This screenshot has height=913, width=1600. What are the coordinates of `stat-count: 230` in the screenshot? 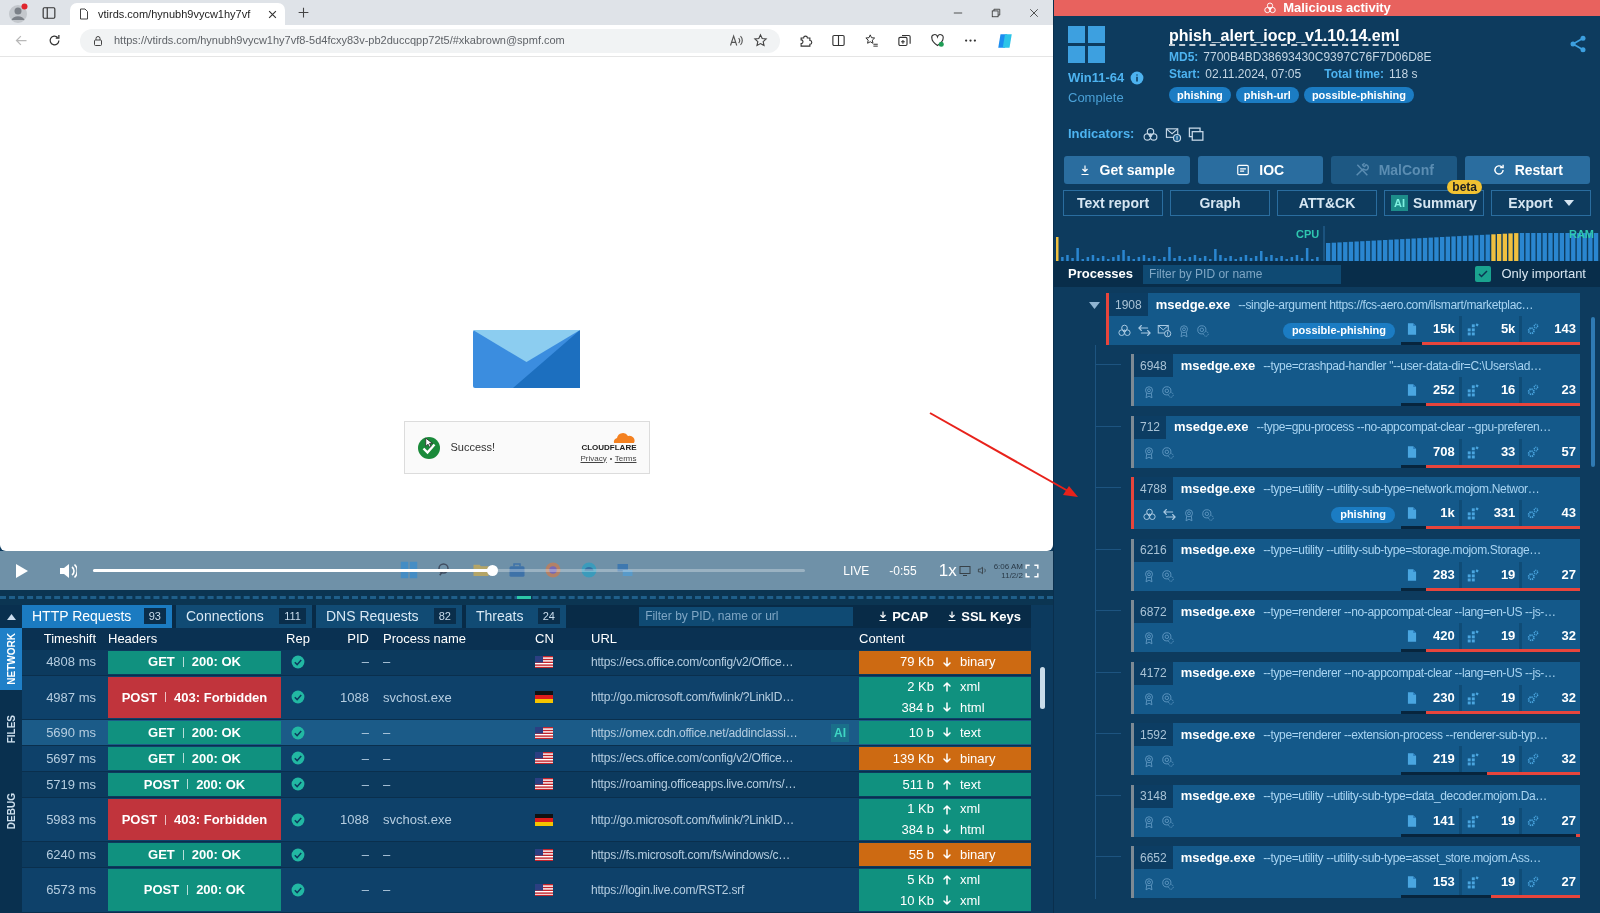 It's located at (1443, 697).